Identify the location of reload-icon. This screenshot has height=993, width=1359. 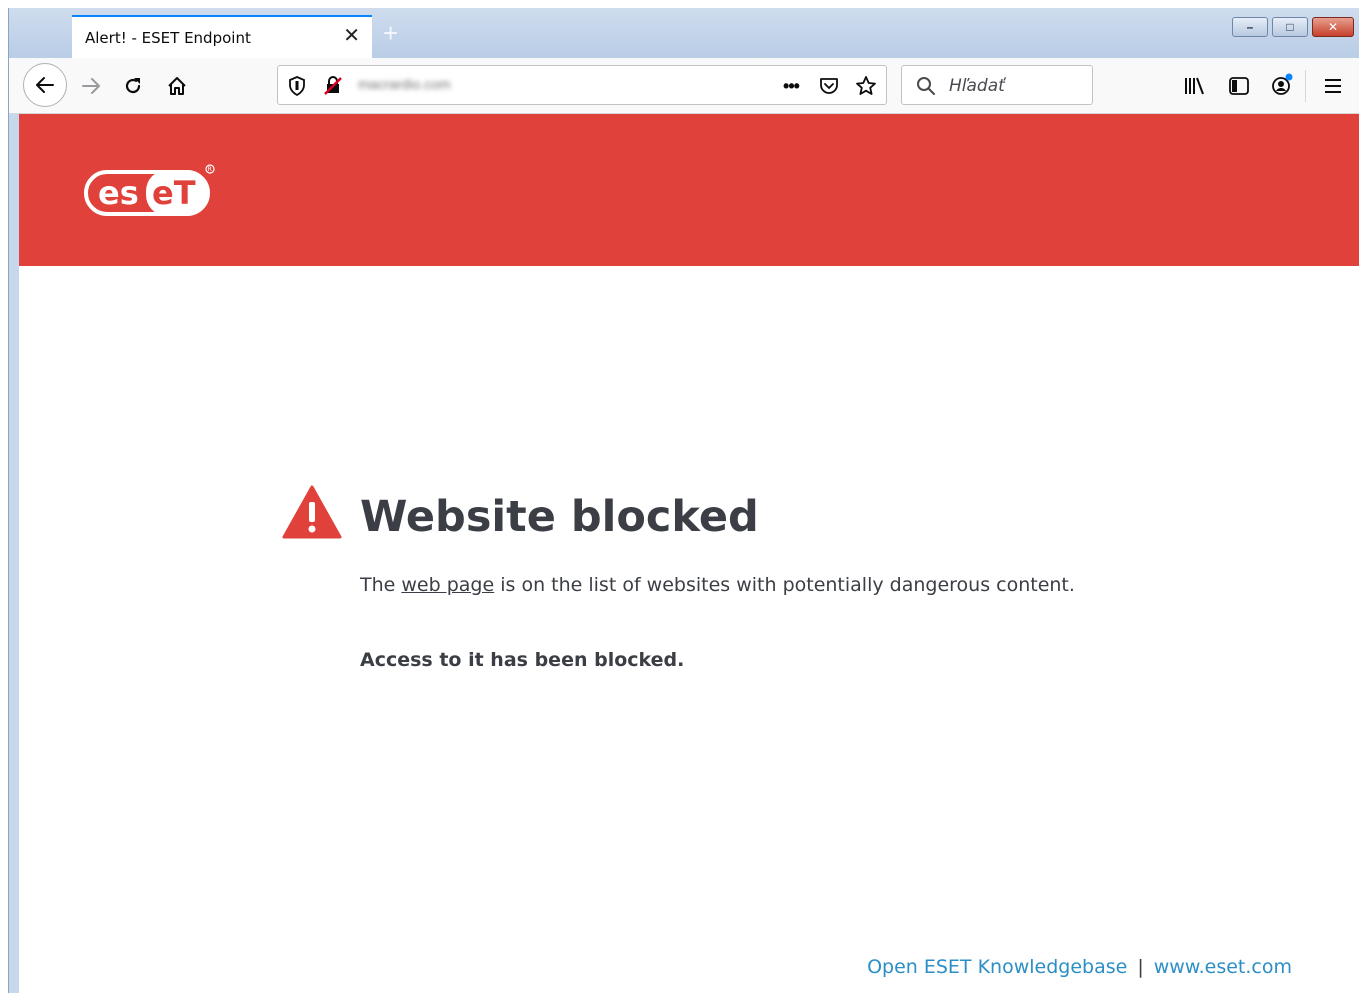
(133, 86).